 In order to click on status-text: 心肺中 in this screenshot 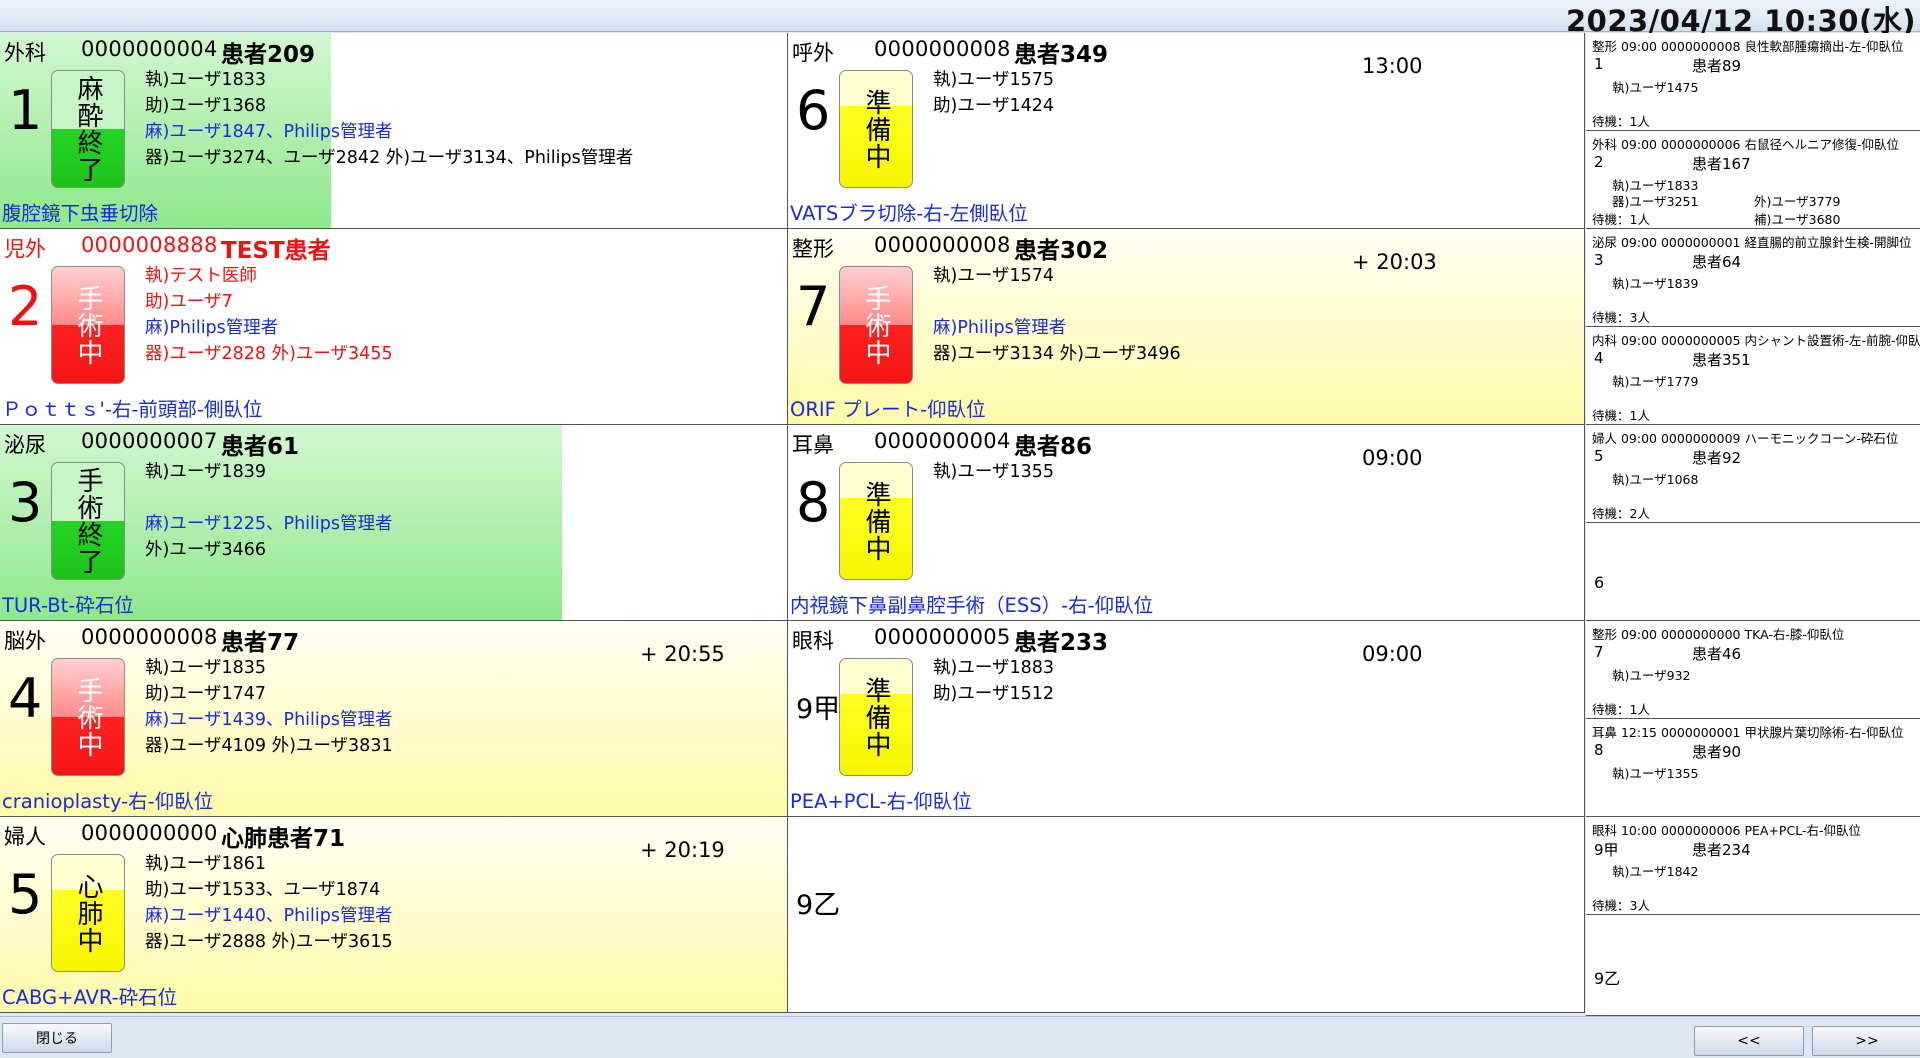, I will do `click(88, 913)`.